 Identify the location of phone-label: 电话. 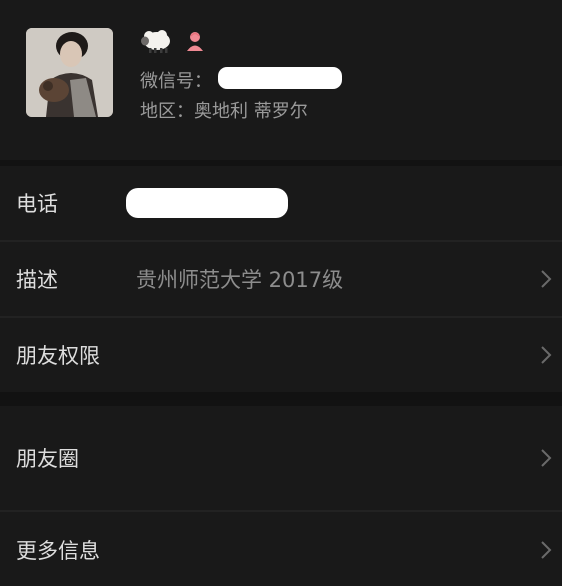
(37, 204).